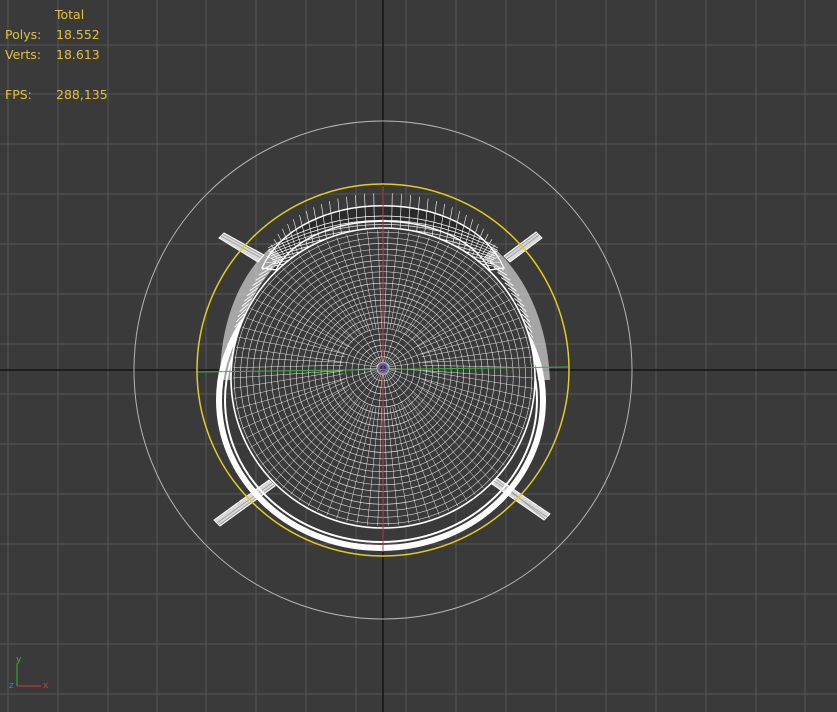 The image size is (837, 712). Describe the element at coordinates (241, 247) in the screenshot. I see `chair-leg-top-left` at that location.